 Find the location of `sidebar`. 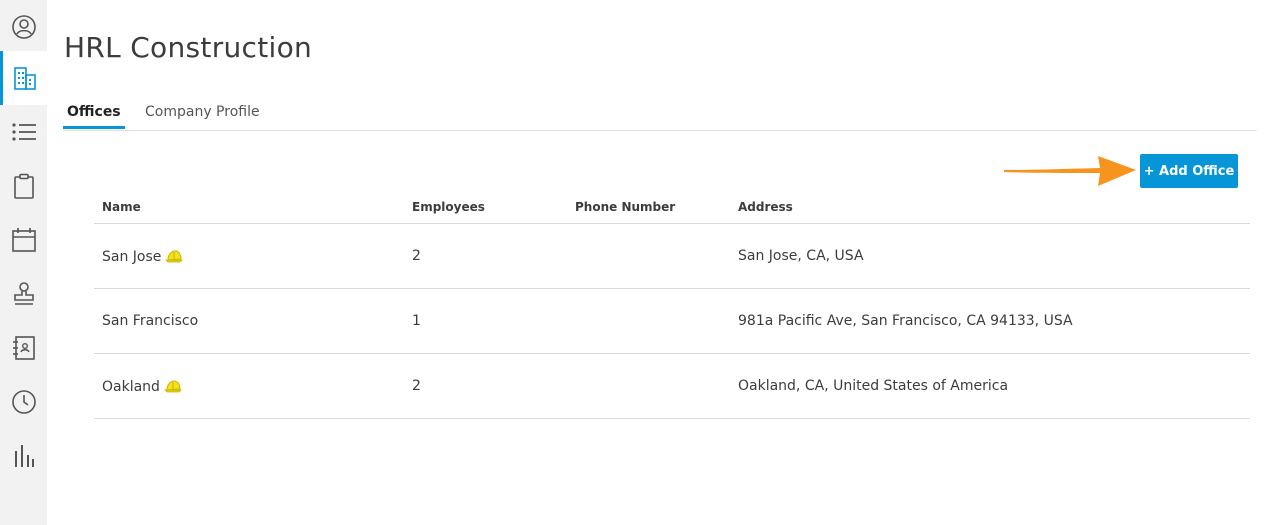

sidebar is located at coordinates (23, 262).